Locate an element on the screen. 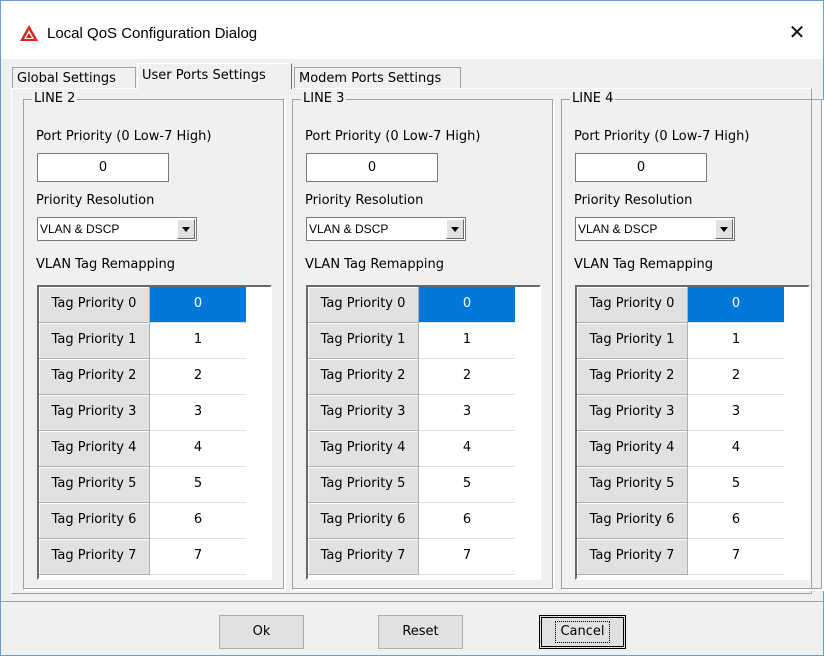  tab-label: Global Settings is located at coordinates (66, 78).